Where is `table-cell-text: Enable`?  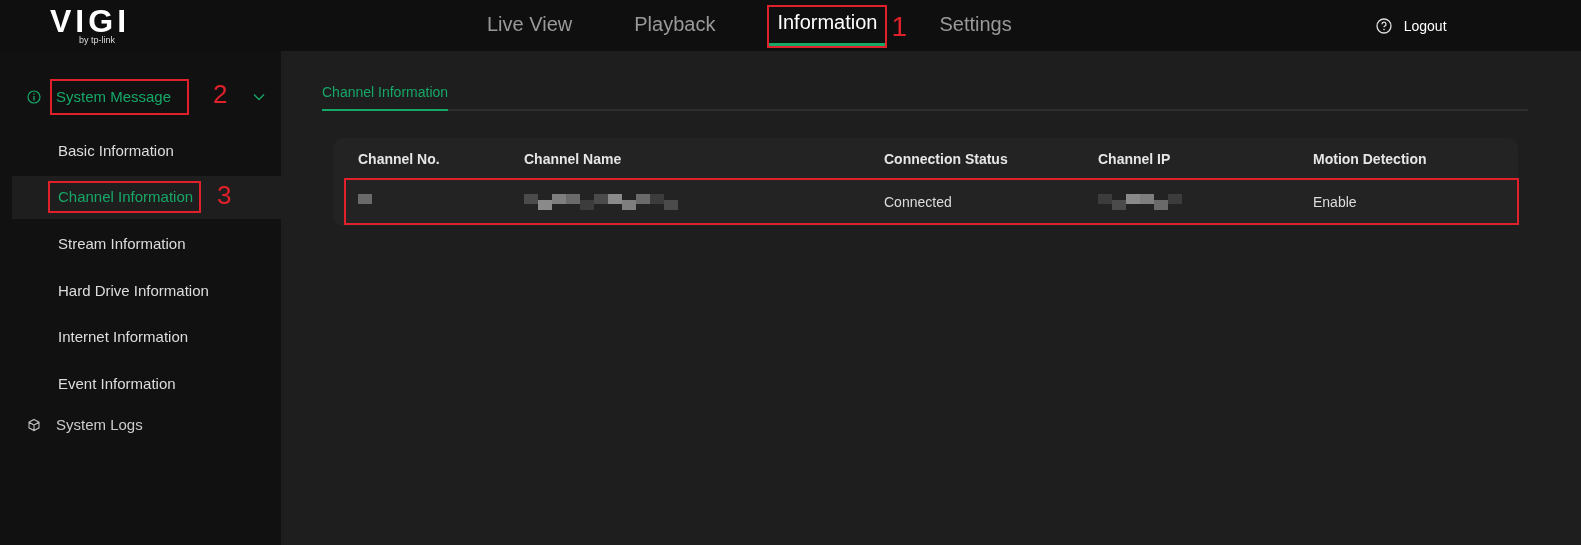
table-cell-text: Enable is located at coordinates (1335, 202).